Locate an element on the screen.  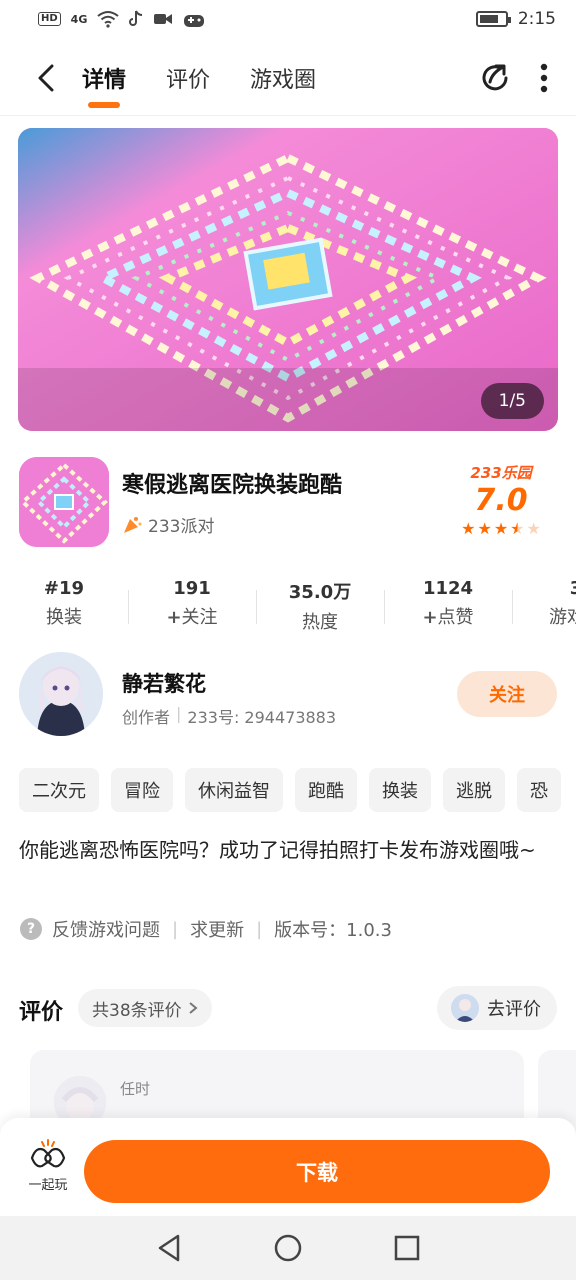
reviews-count-button: 共38条评价 is located at coordinates (145, 1008).